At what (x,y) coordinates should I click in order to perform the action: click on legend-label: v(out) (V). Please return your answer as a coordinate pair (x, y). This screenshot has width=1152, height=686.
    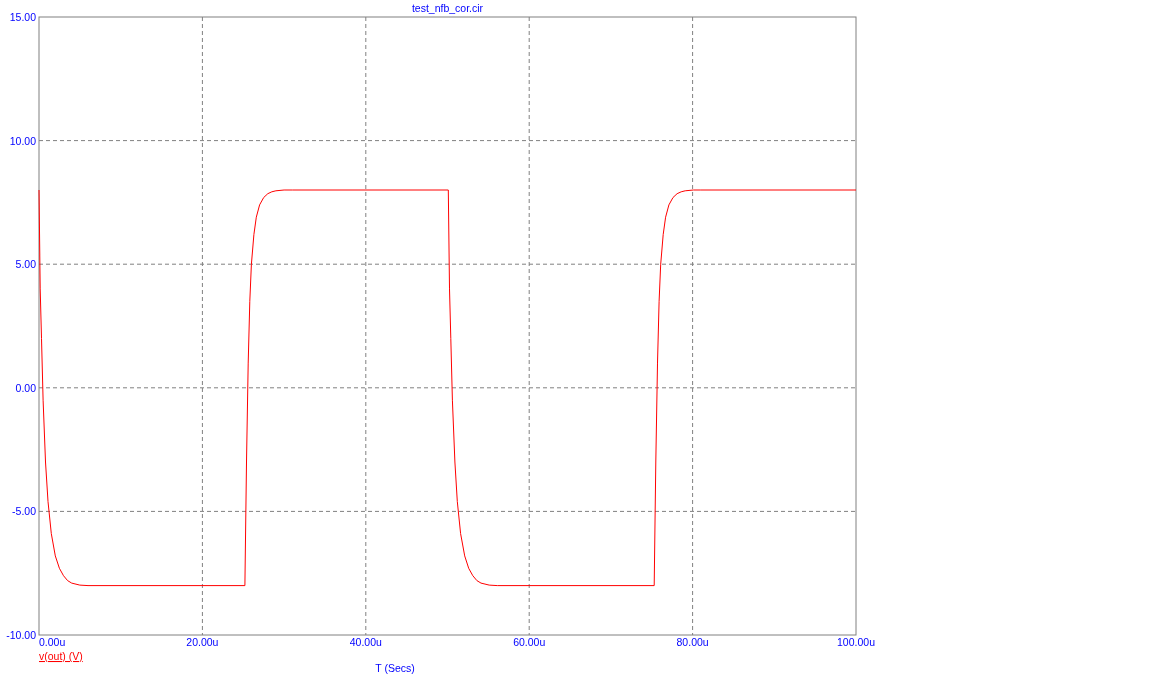
    Looking at the image, I should click on (61, 656).